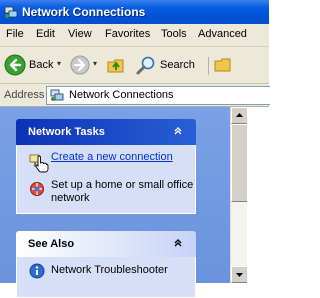  Describe the element at coordinates (121, 95) in the screenshot. I see `address-value: Network Connections` at that location.